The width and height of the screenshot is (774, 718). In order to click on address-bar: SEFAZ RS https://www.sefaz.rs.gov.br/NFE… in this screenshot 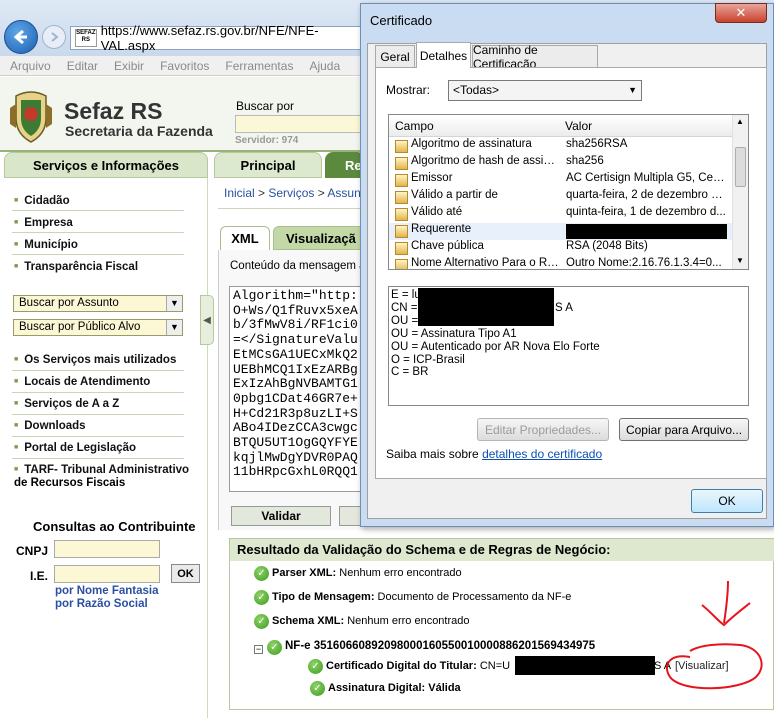, I will do `click(220, 38)`.